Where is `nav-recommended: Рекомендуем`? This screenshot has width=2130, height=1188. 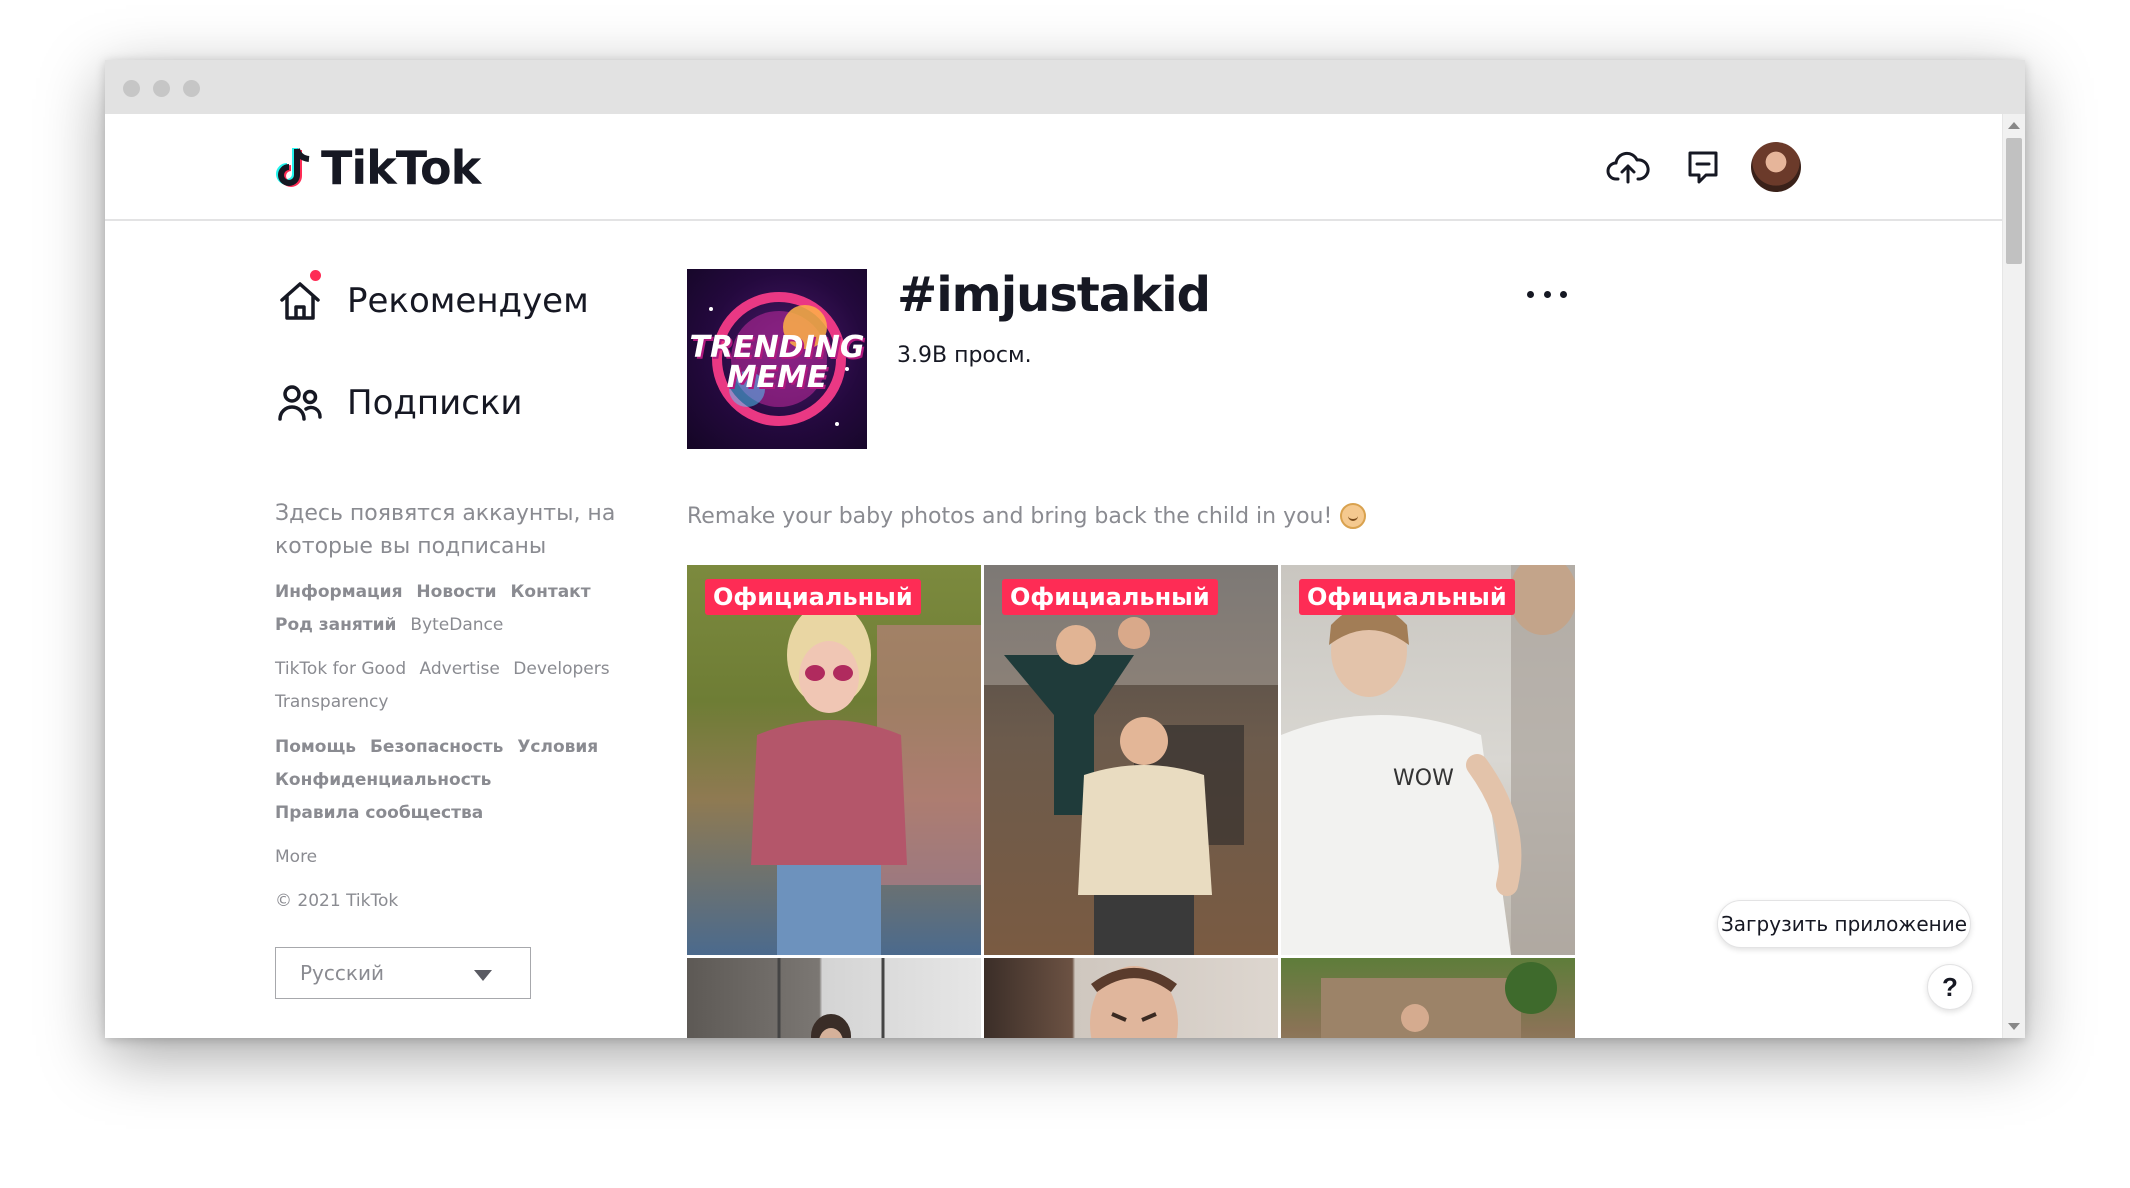
nav-recommended: Рекомендуем is located at coordinates (432, 300).